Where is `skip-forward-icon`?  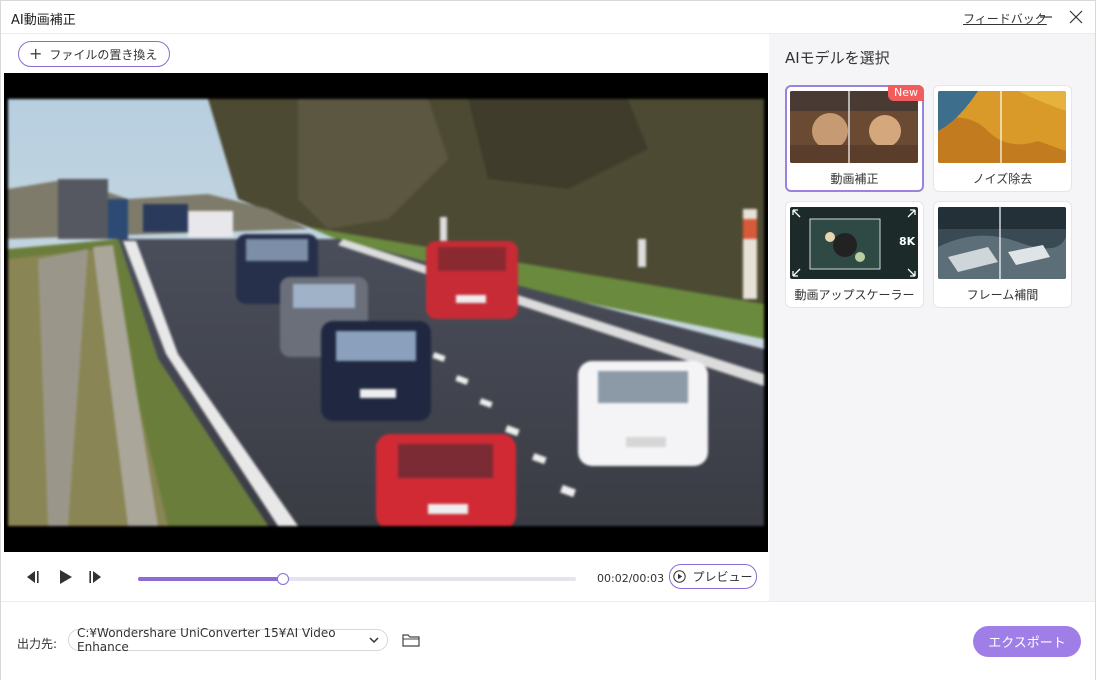
skip-forward-icon is located at coordinates (95, 577).